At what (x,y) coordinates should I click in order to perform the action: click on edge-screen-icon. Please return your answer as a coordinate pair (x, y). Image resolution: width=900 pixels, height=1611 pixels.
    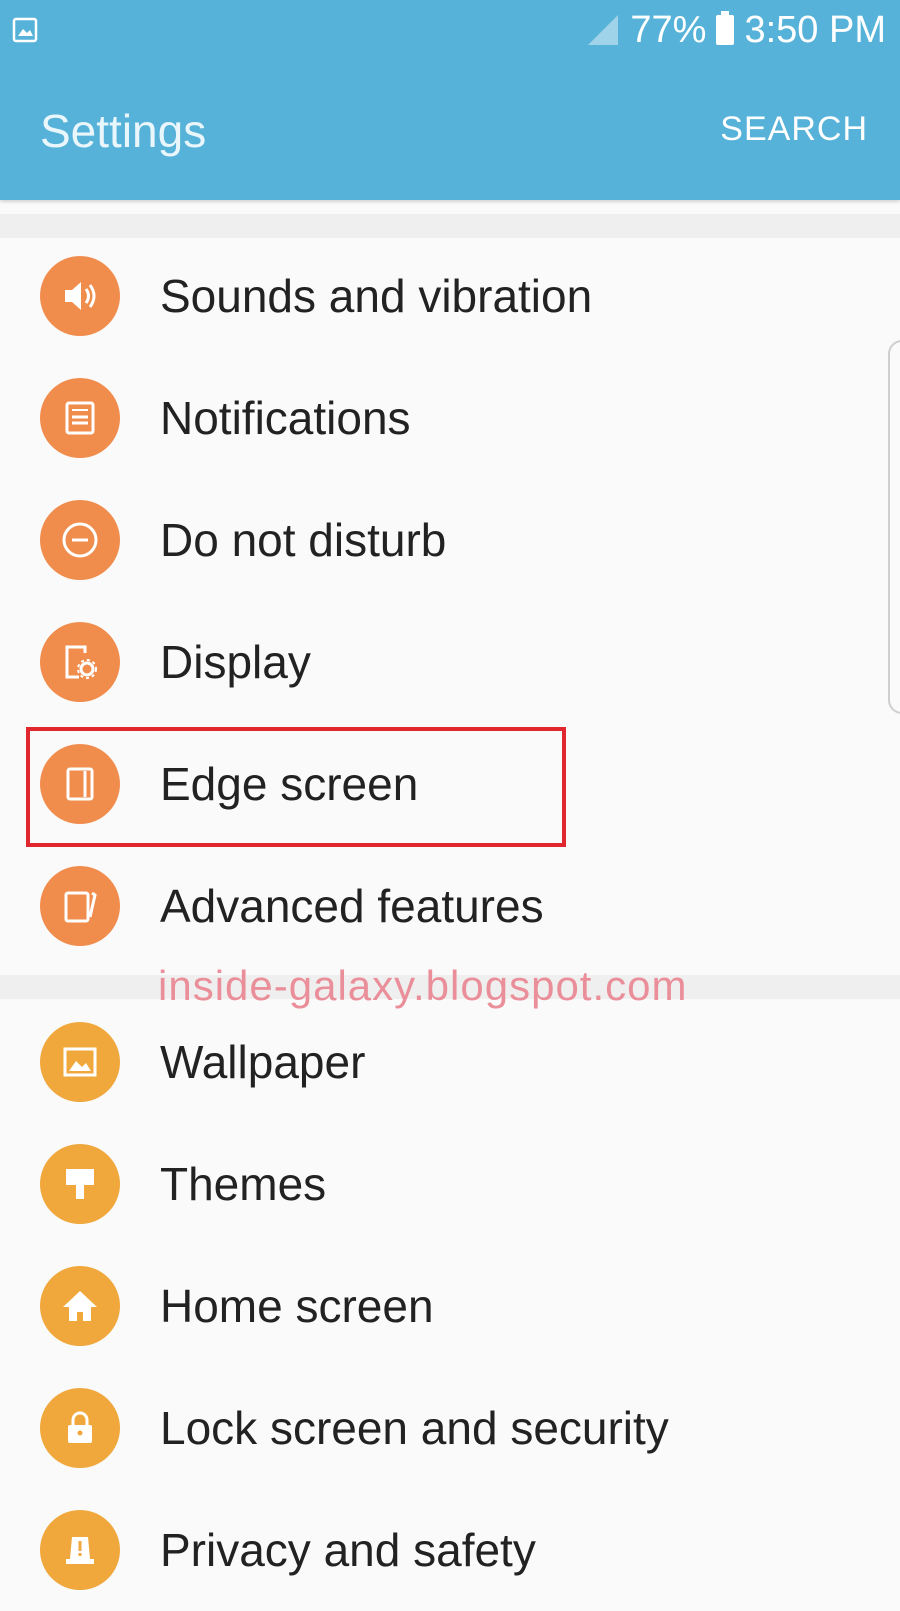
    Looking at the image, I should click on (80, 784).